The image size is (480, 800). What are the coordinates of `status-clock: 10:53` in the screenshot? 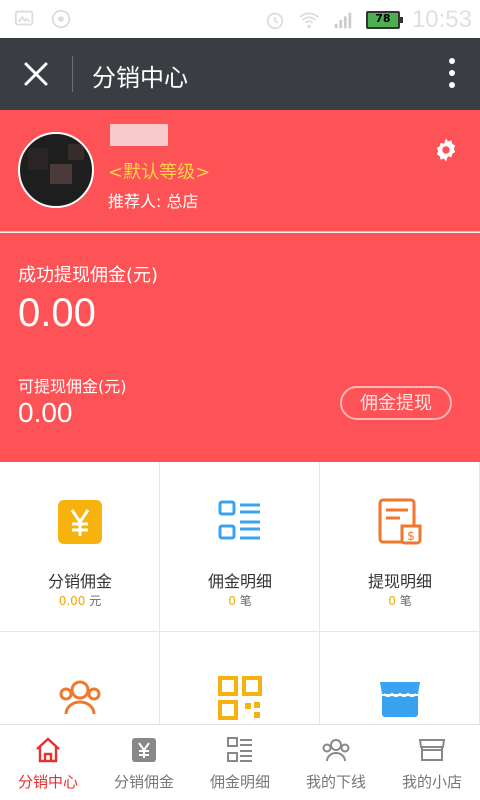 It's located at (441, 19).